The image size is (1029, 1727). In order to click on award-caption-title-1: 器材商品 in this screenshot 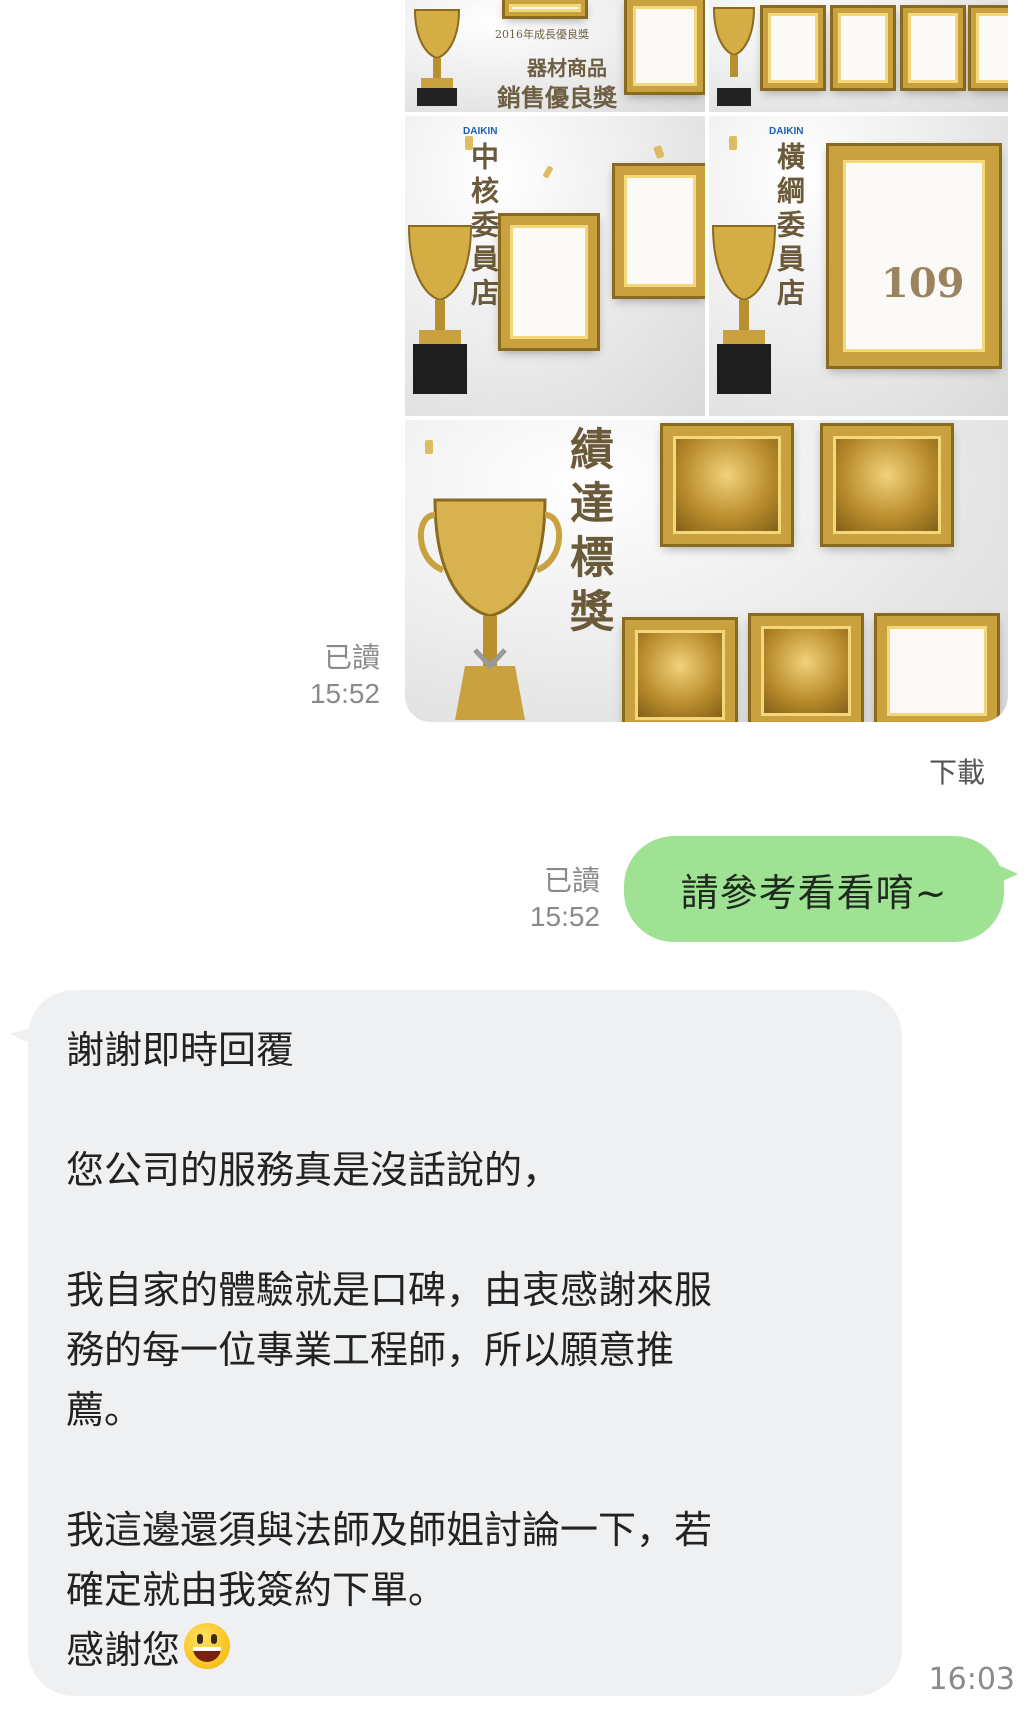, I will do `click(567, 68)`.